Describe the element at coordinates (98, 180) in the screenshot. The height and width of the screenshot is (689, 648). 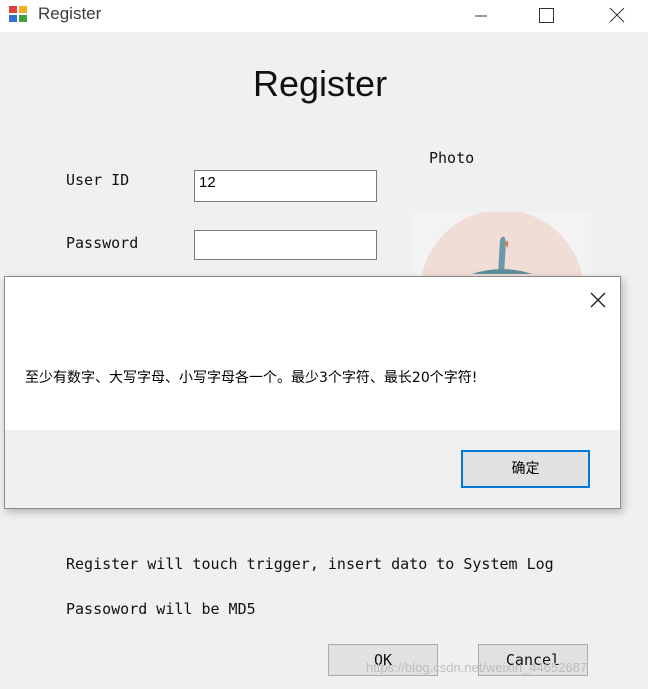
I see `user-id-label: User ID` at that location.